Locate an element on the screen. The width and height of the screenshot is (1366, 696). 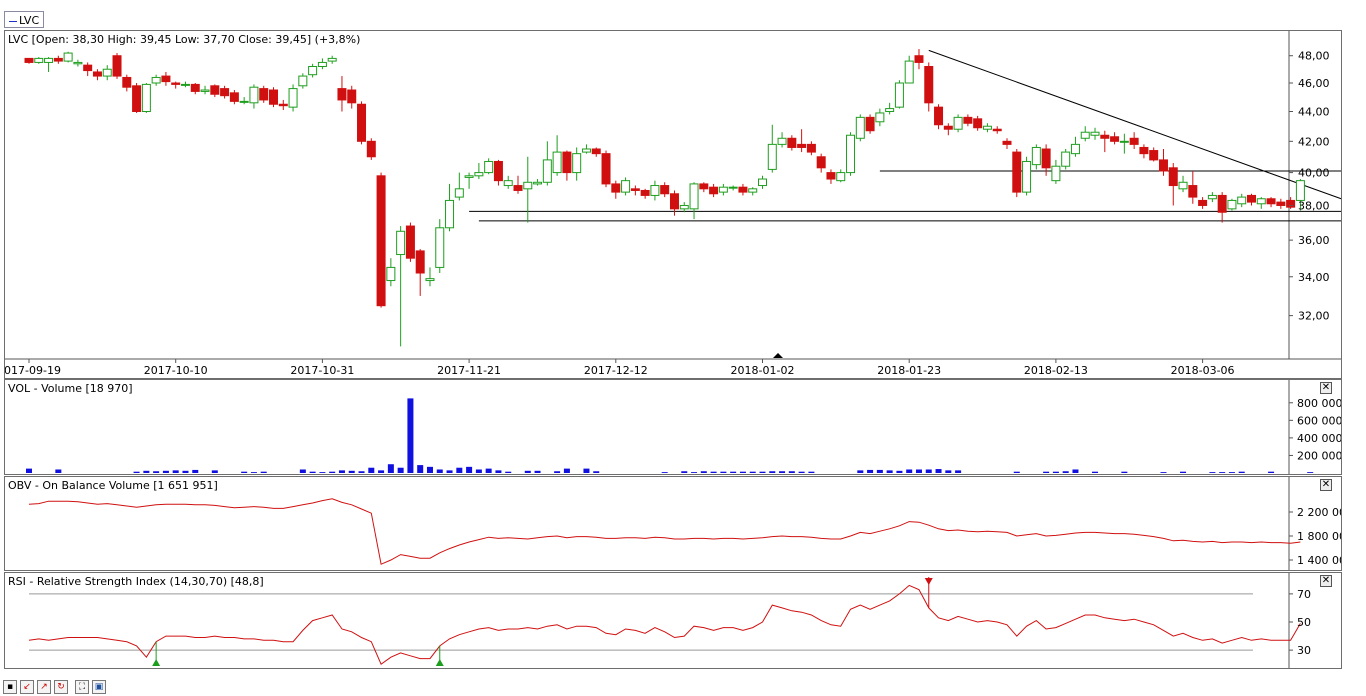
y-tick-label: 70 is located at coordinates (1304, 594).